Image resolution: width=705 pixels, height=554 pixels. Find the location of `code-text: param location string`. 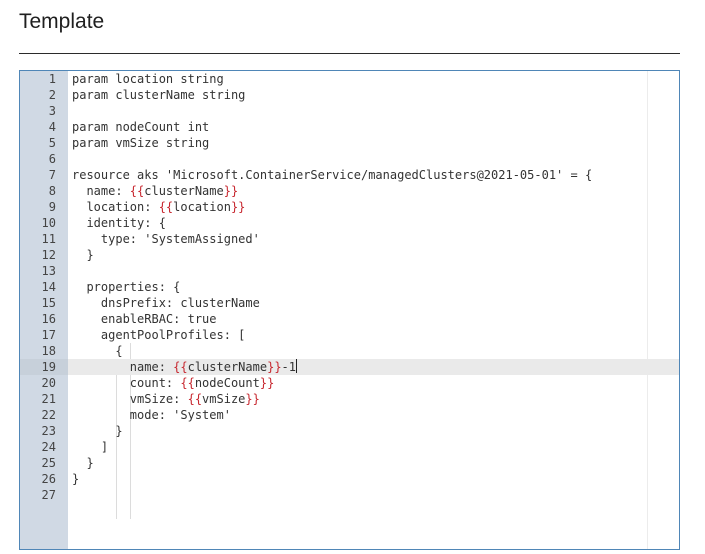

code-text: param location string is located at coordinates (148, 79).